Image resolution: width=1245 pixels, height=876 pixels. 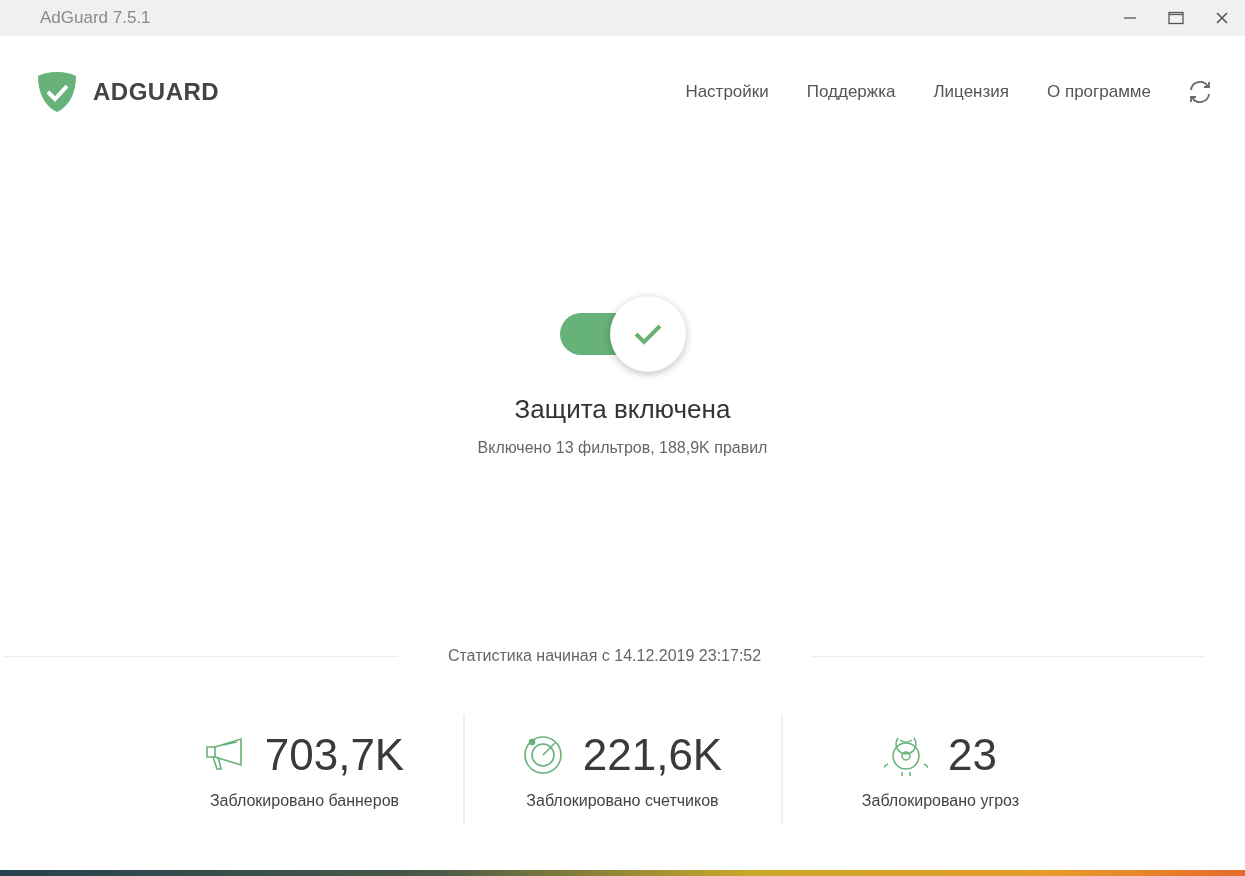 I want to click on stat-value: 23, so click(x=972, y=755).